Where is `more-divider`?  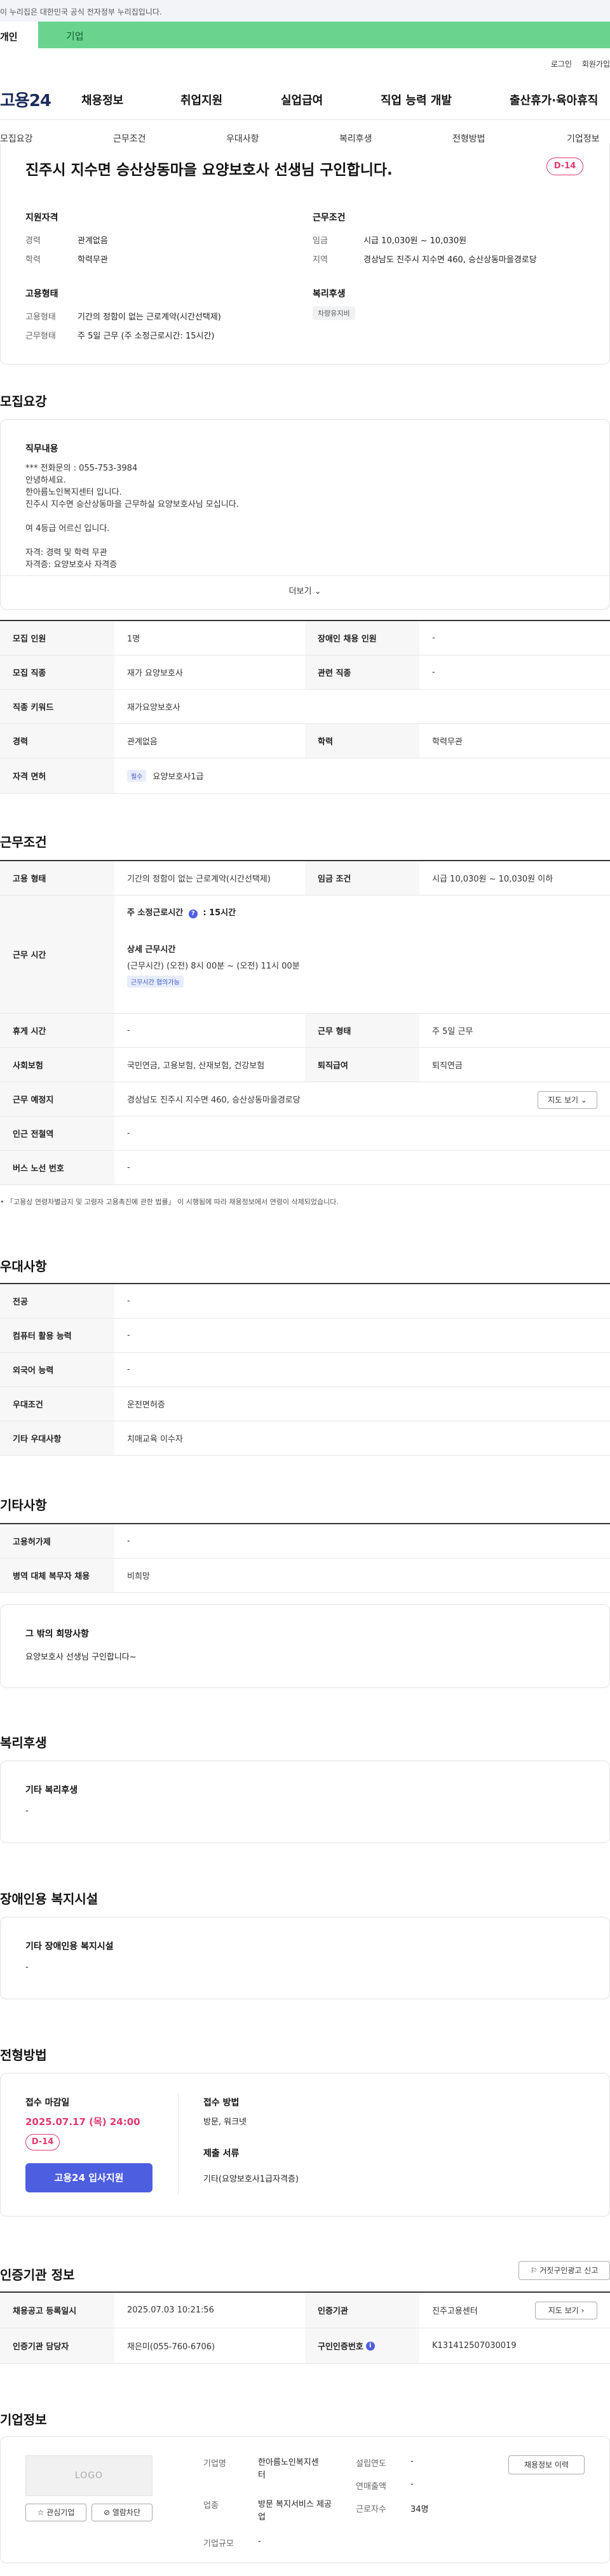
more-divider is located at coordinates (305, 575).